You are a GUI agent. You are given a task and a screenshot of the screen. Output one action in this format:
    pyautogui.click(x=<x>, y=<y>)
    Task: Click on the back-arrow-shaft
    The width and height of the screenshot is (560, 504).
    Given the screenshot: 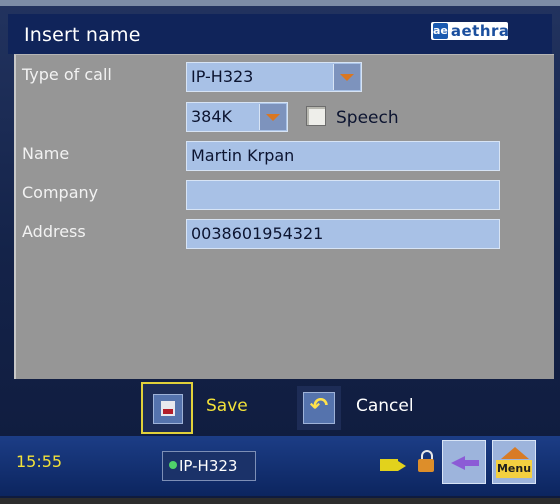 What is the action you would take?
    pyautogui.click(x=471, y=463)
    